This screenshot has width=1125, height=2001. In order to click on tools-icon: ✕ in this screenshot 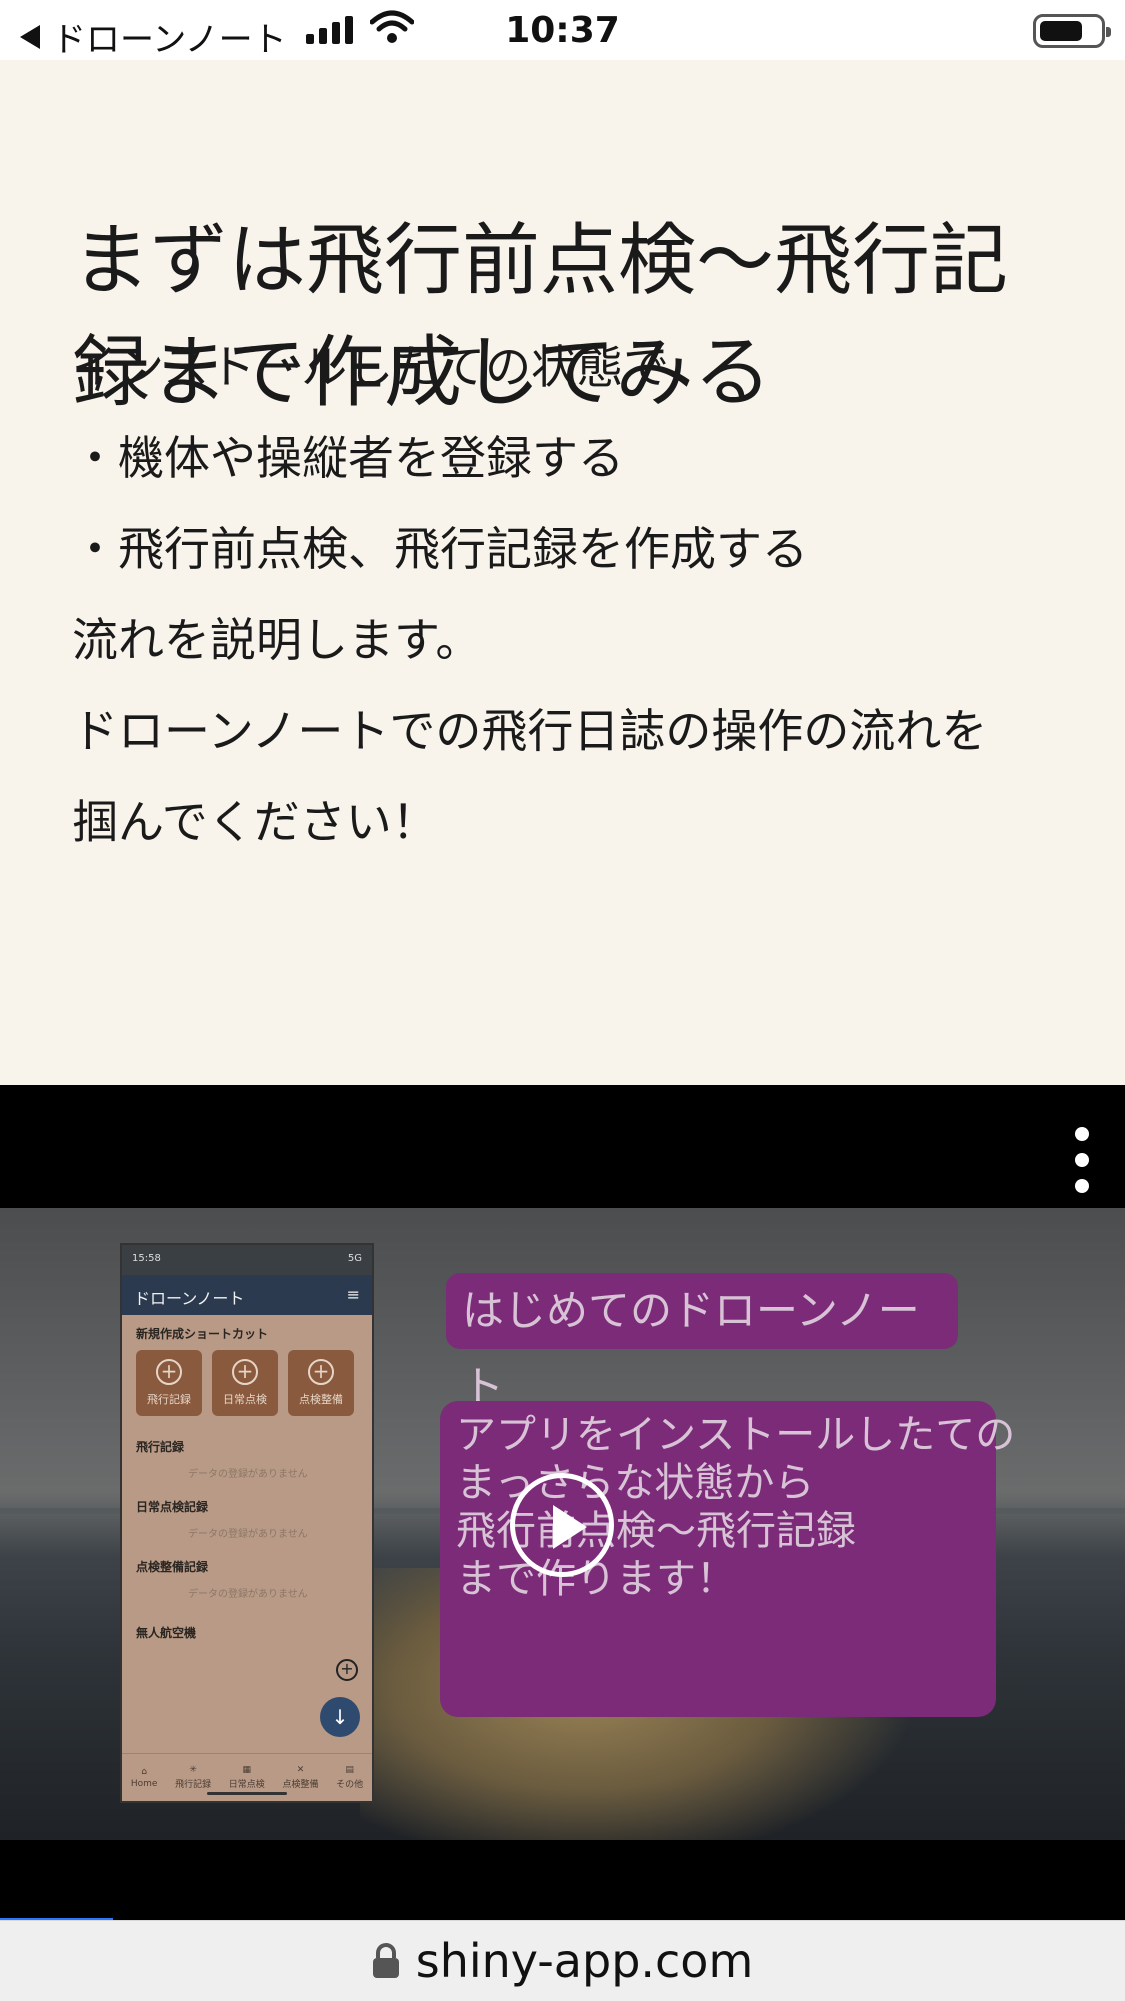, I will do `click(300, 1770)`.